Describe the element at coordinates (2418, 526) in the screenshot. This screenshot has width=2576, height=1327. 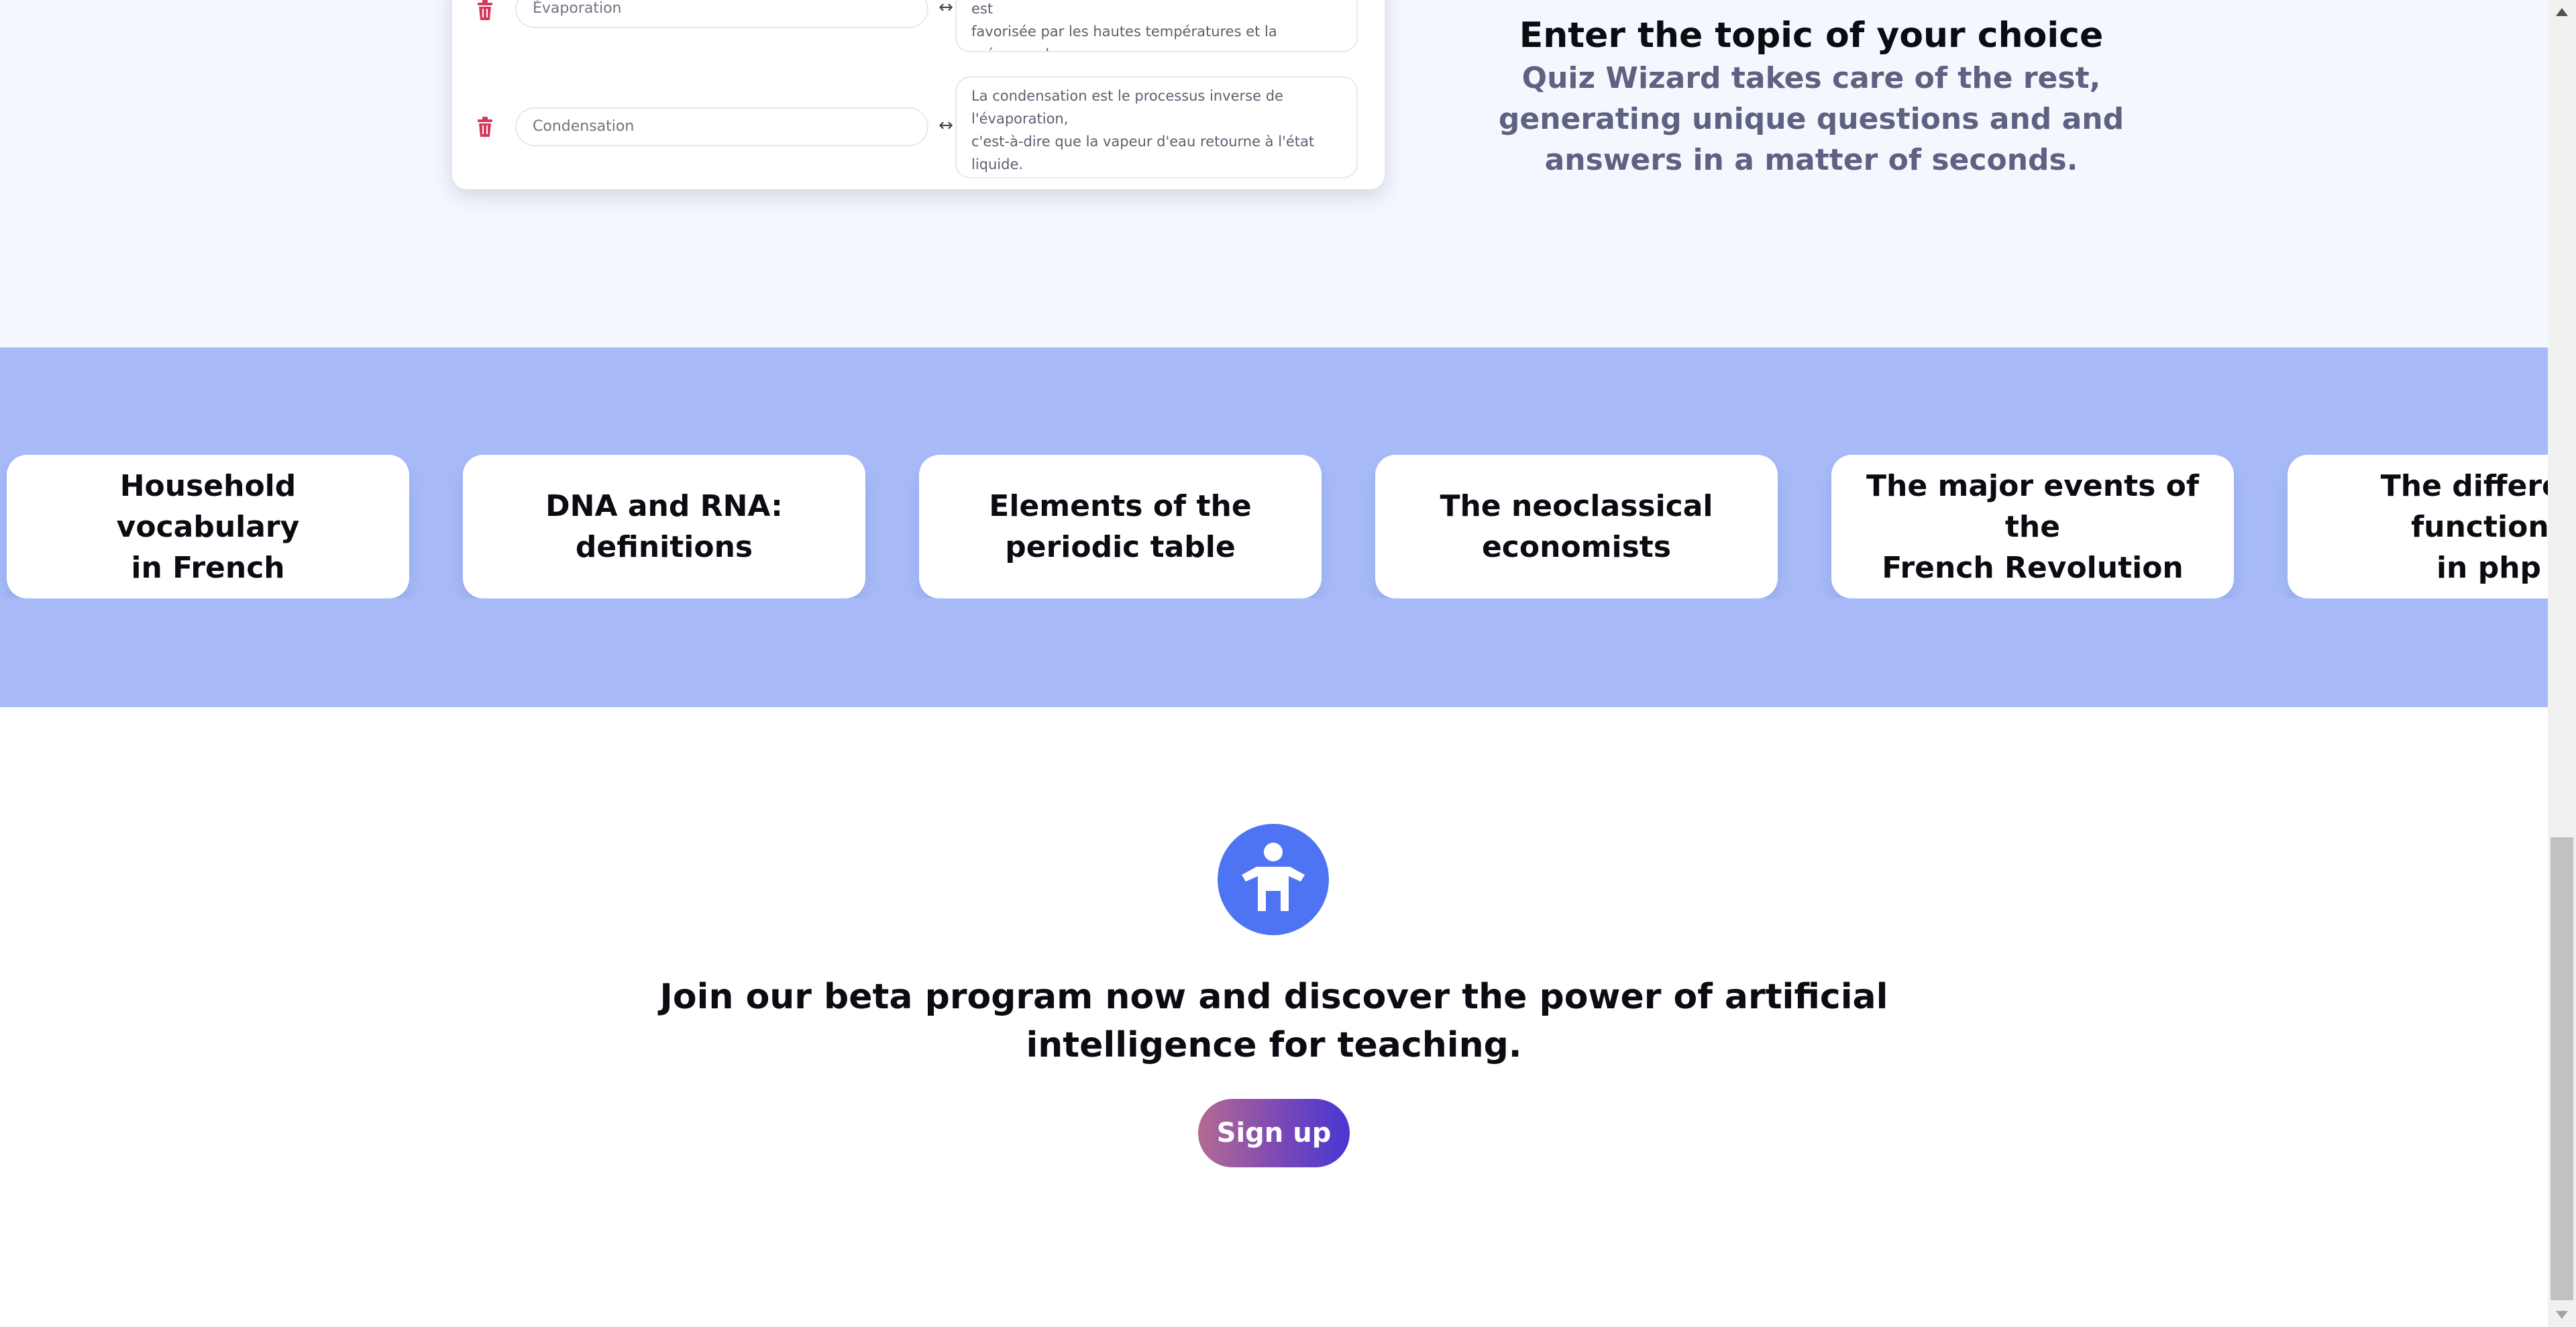
I see `topic-card: The different functions in php` at that location.